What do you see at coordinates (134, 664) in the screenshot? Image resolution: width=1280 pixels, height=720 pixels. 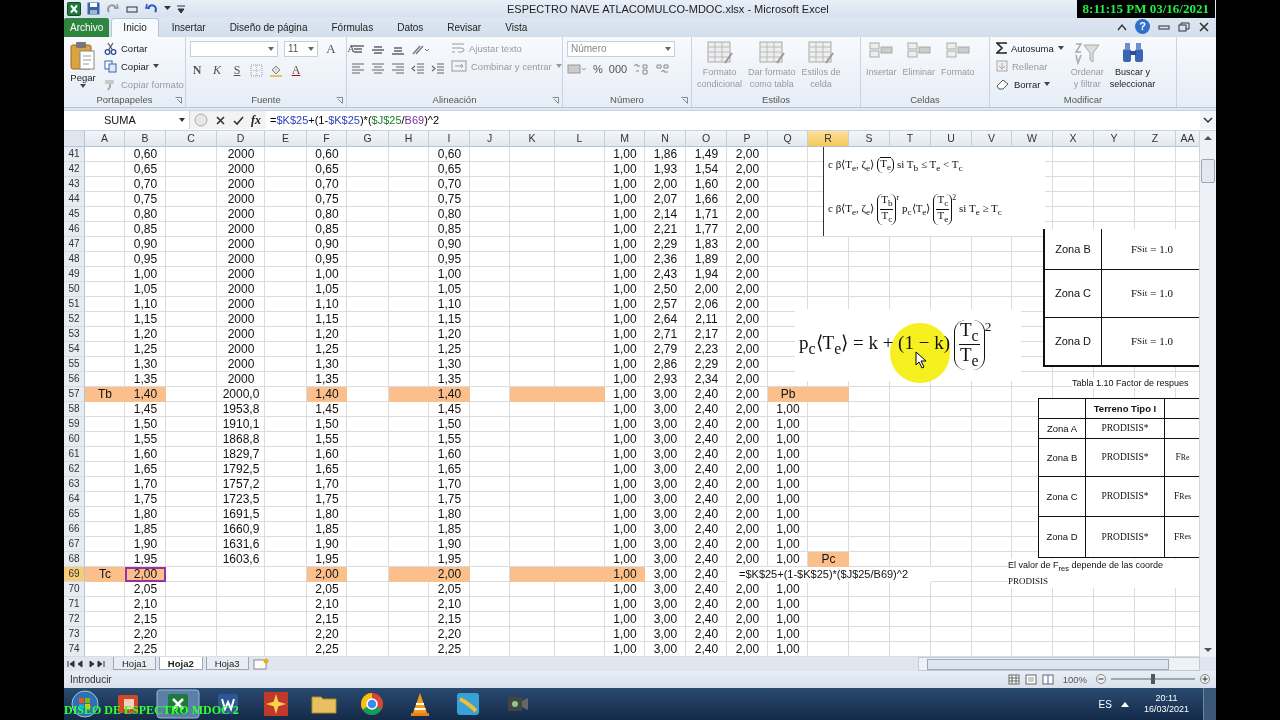 I see `sheet-tab: Hoja1` at bounding box center [134, 664].